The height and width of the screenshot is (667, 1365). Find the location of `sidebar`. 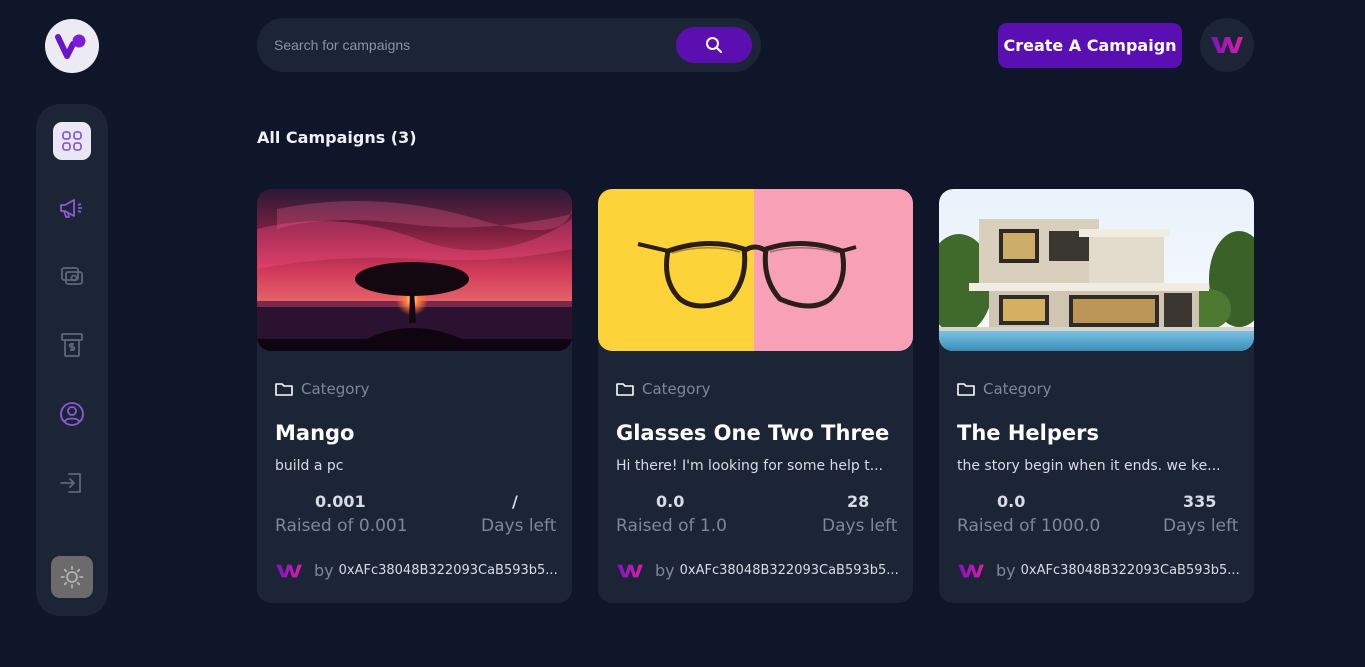

sidebar is located at coordinates (72, 360).